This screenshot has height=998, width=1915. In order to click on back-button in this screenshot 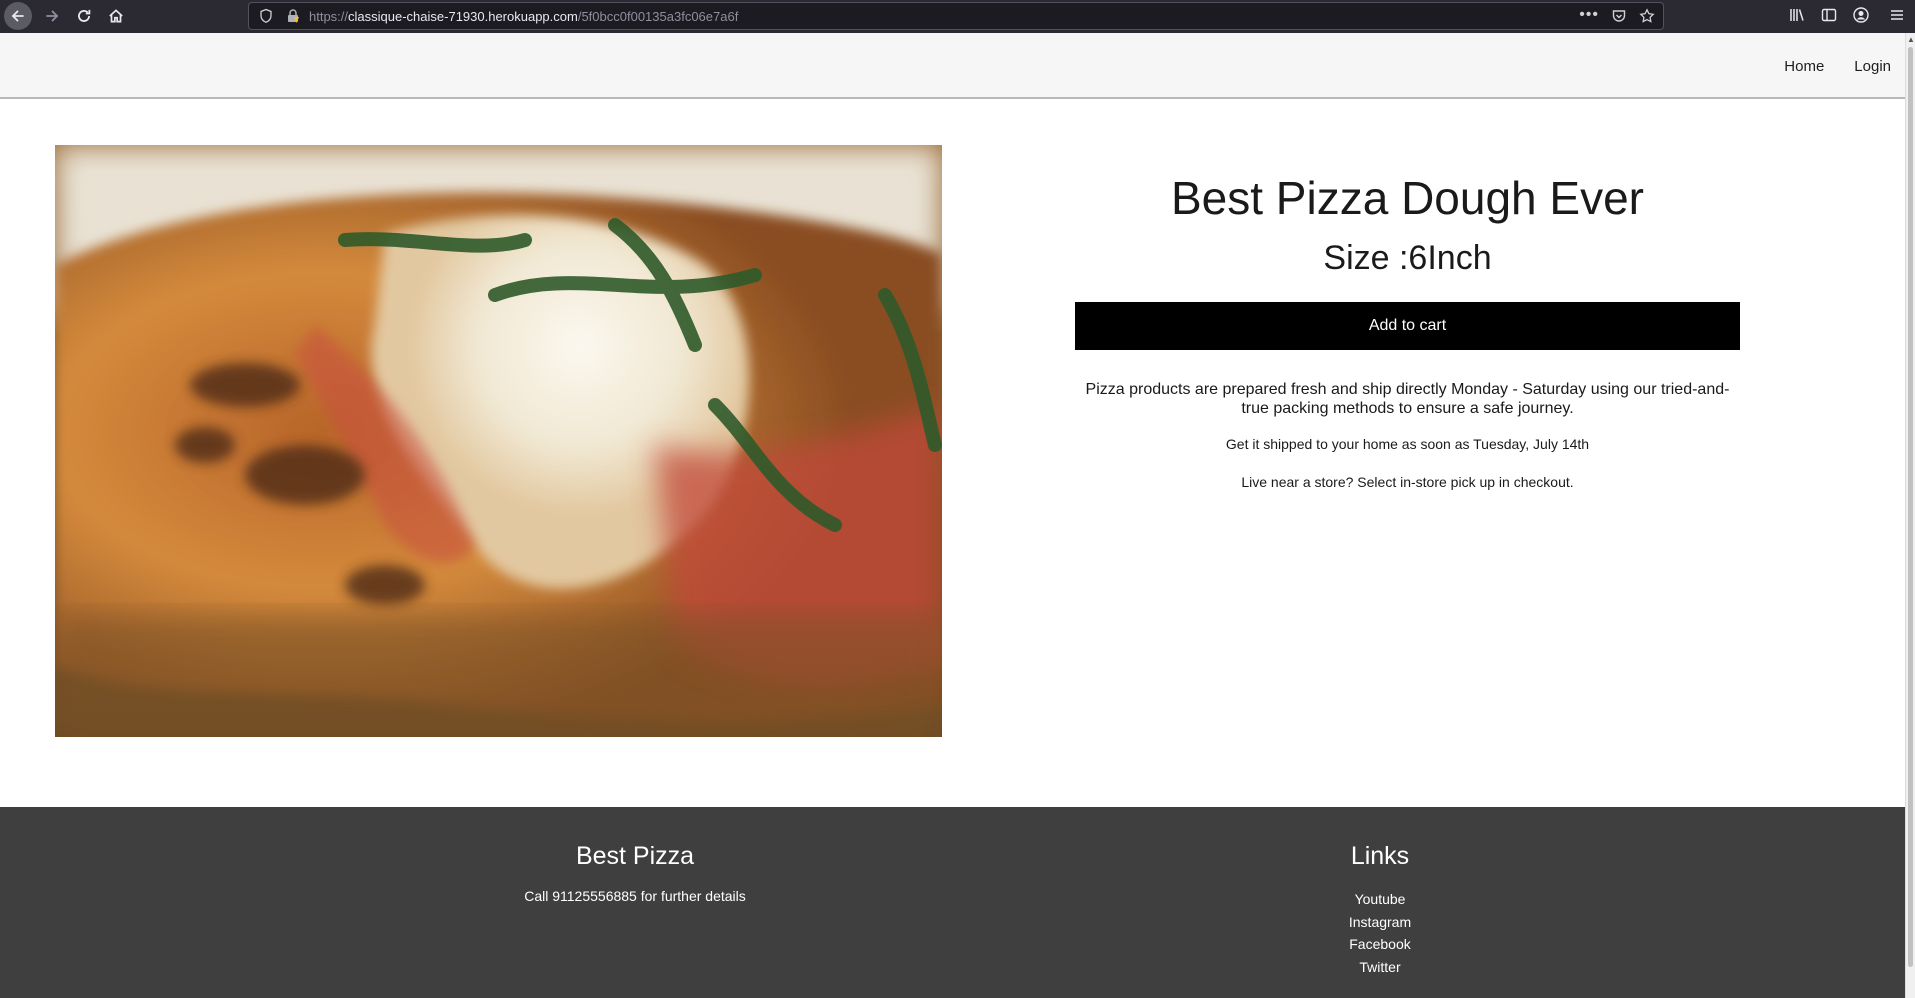, I will do `click(18, 16)`.